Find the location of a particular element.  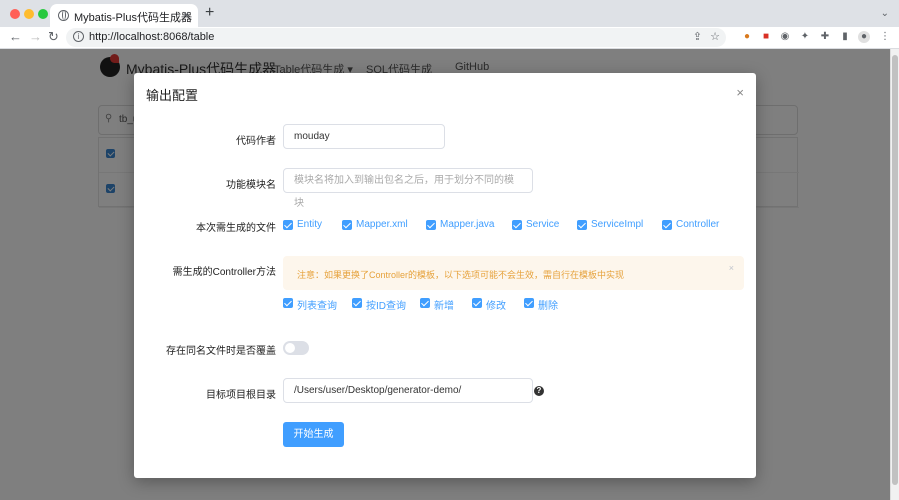

minimize-window-button is located at coordinates (29, 14).